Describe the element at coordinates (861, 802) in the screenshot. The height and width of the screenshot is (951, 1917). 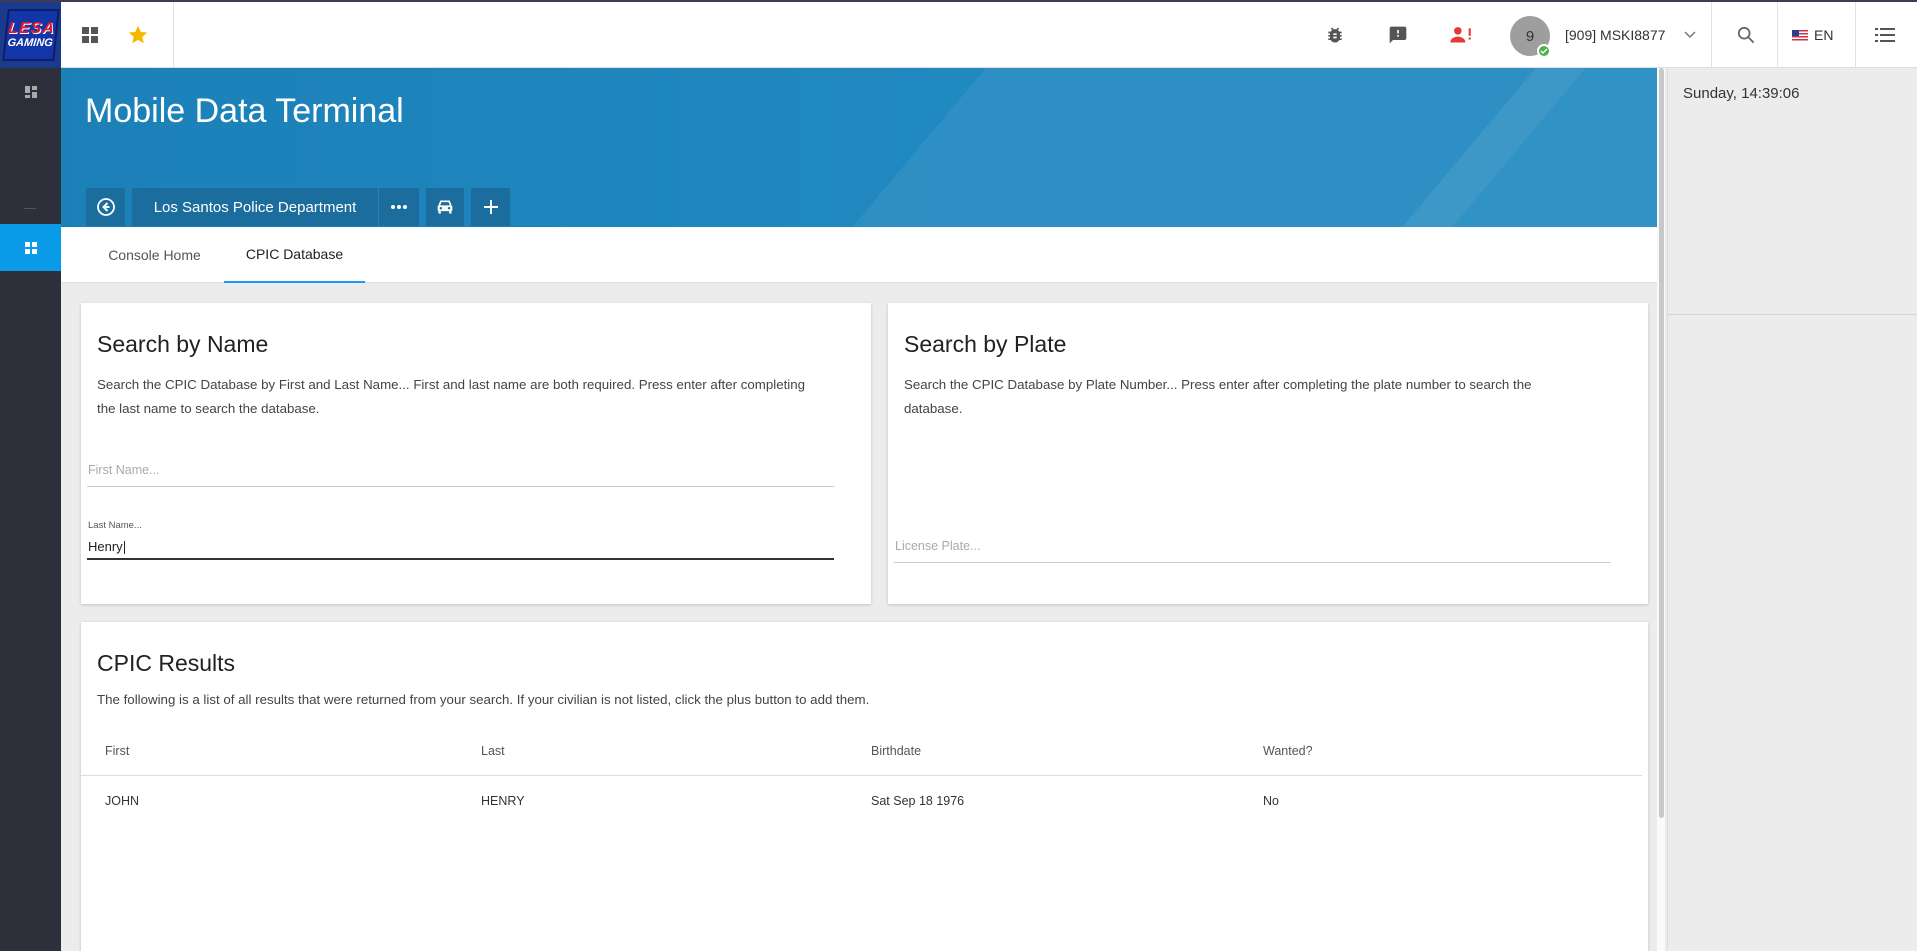
I see `table-row: JOHN HENRY Sat Sep 18 1976 No` at that location.